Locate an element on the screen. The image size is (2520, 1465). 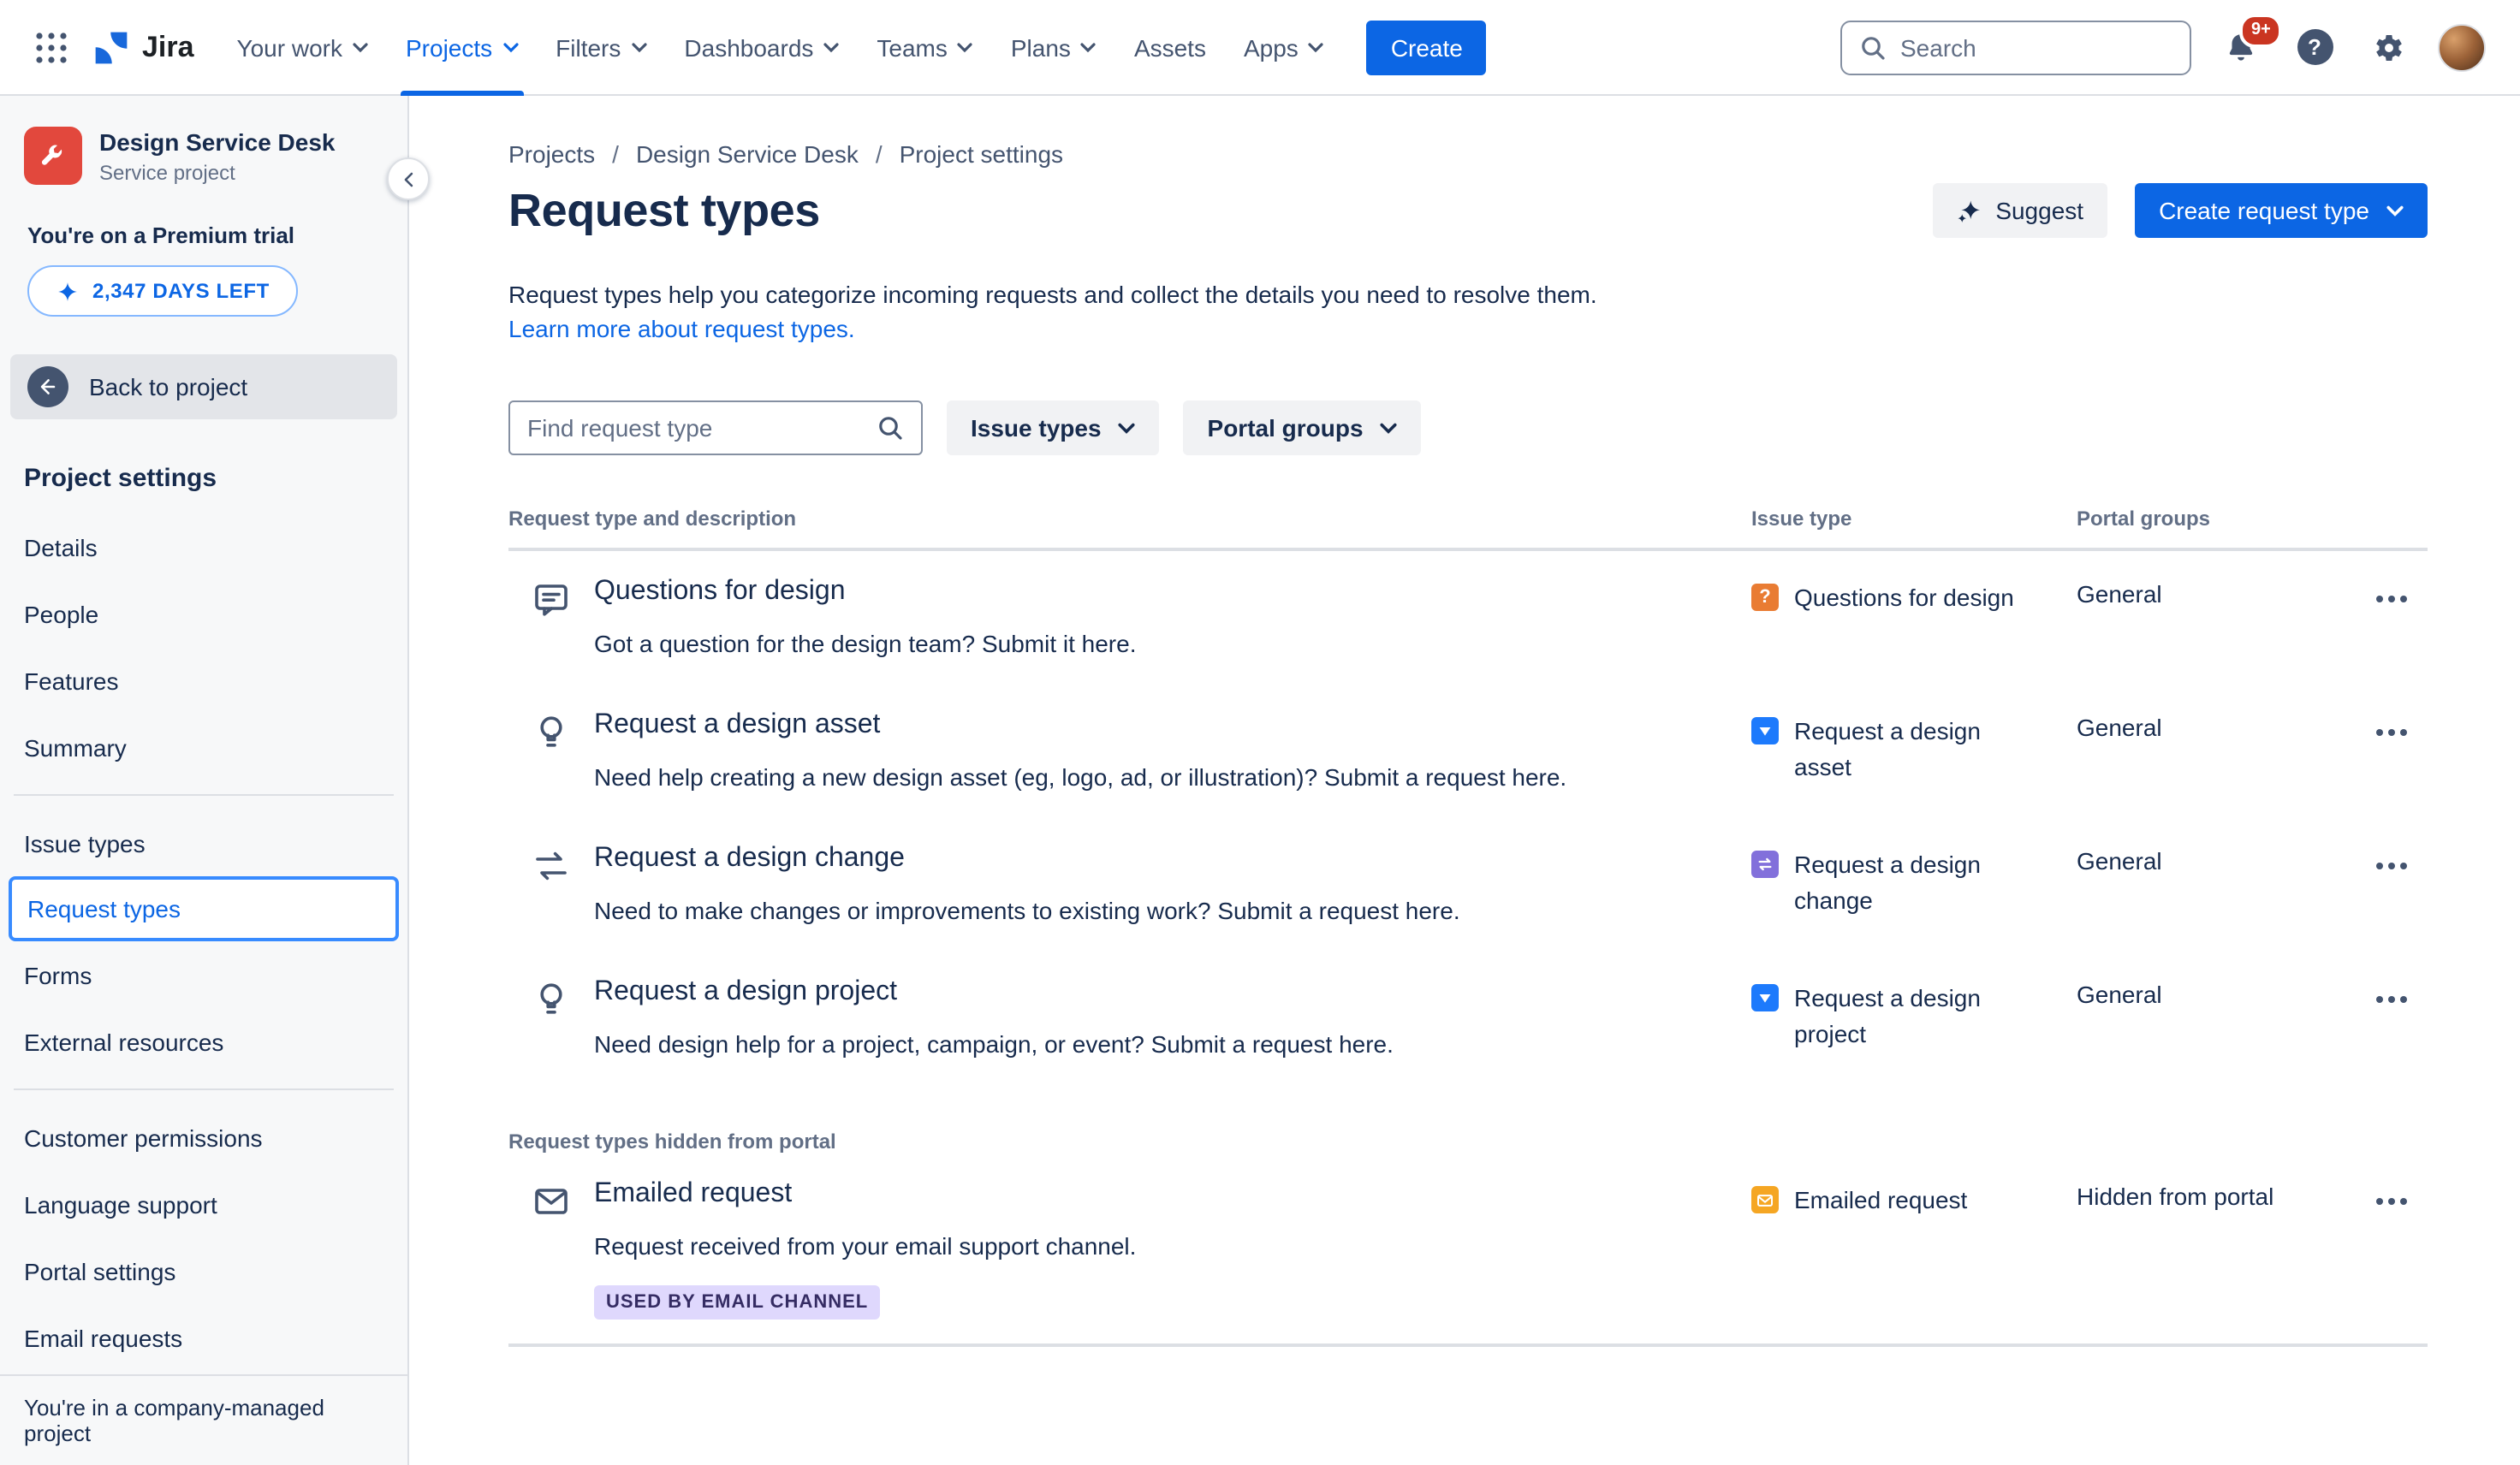
create-request-type-button: Create request type is located at coordinates (2281, 210).